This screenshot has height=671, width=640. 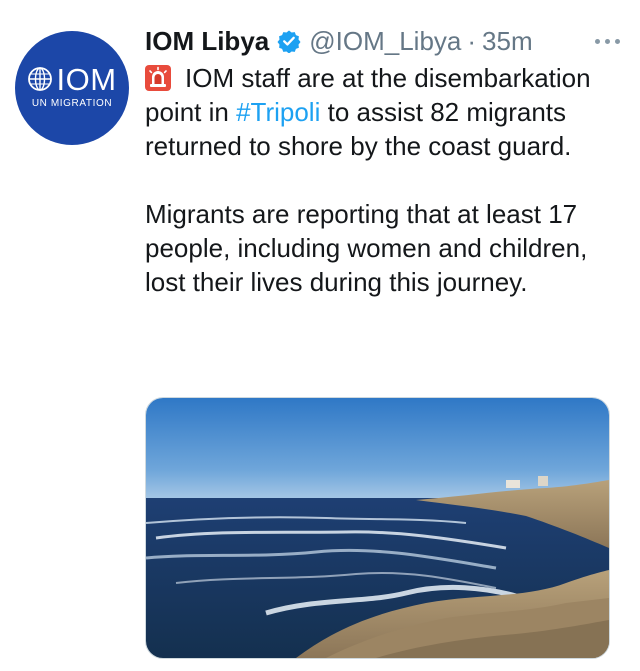 I want to click on tweet-timestamp: 35m, so click(x=507, y=41).